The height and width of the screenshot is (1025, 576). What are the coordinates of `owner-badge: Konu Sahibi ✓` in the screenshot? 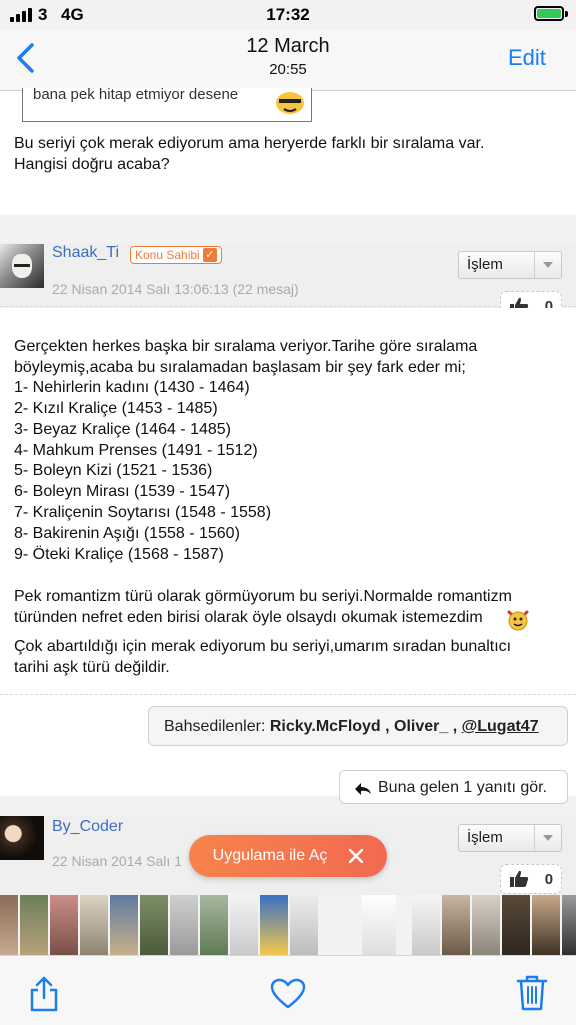 It's located at (176, 255).